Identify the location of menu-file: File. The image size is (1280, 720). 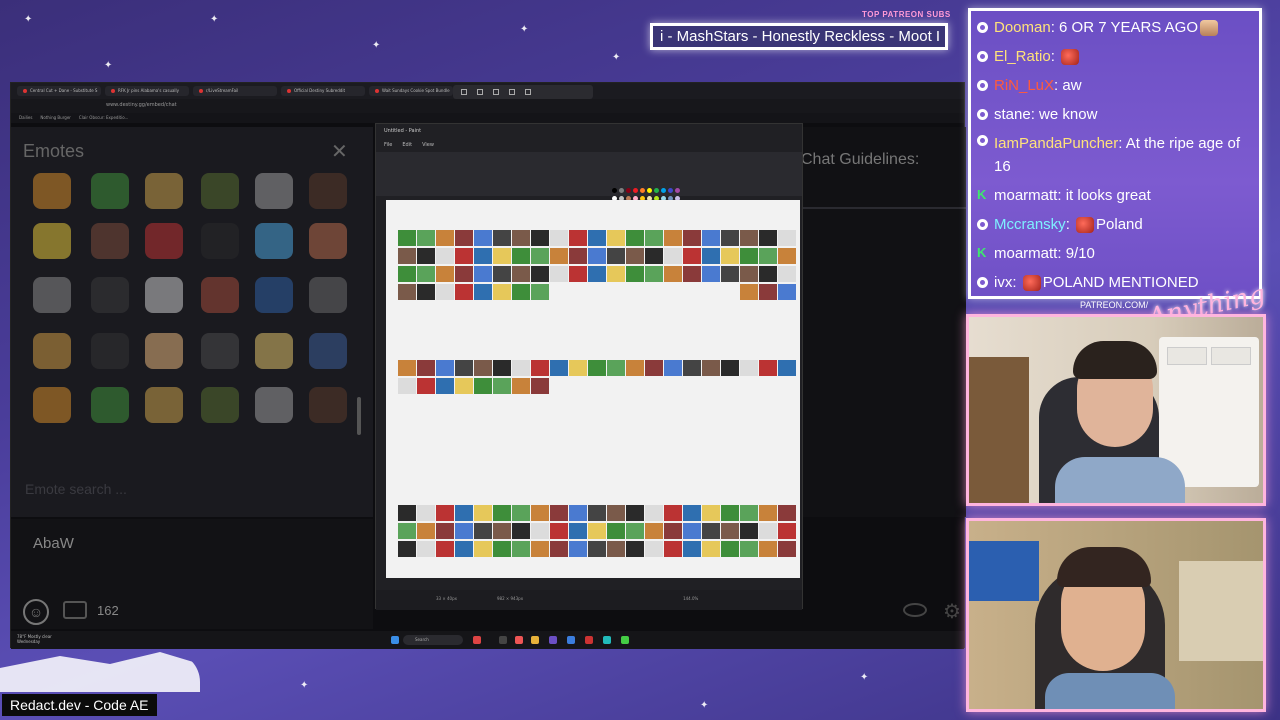
(388, 145).